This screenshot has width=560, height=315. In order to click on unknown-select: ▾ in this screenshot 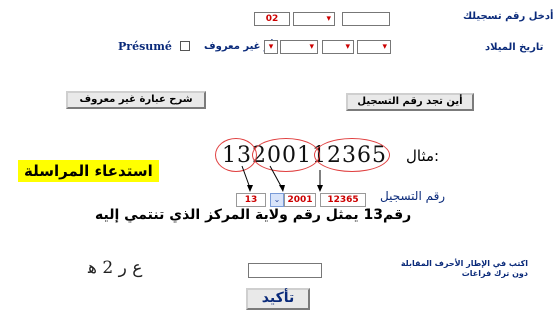, I will do `click(271, 47)`.